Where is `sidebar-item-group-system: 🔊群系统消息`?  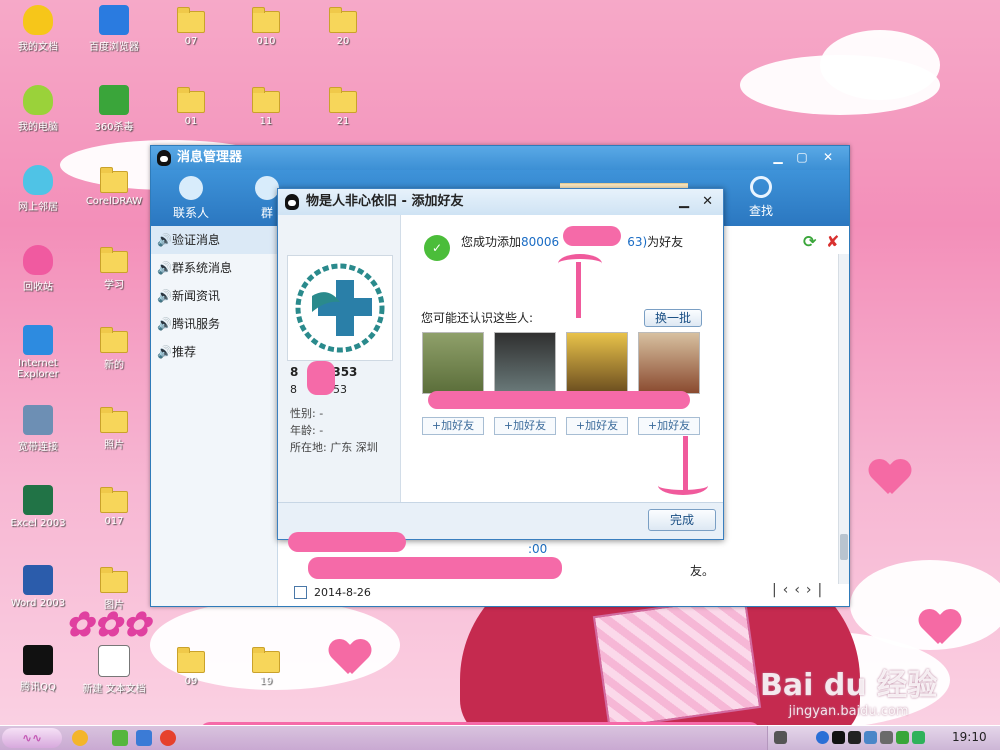
sidebar-item-group-system: 🔊群系统消息 is located at coordinates (214, 268).